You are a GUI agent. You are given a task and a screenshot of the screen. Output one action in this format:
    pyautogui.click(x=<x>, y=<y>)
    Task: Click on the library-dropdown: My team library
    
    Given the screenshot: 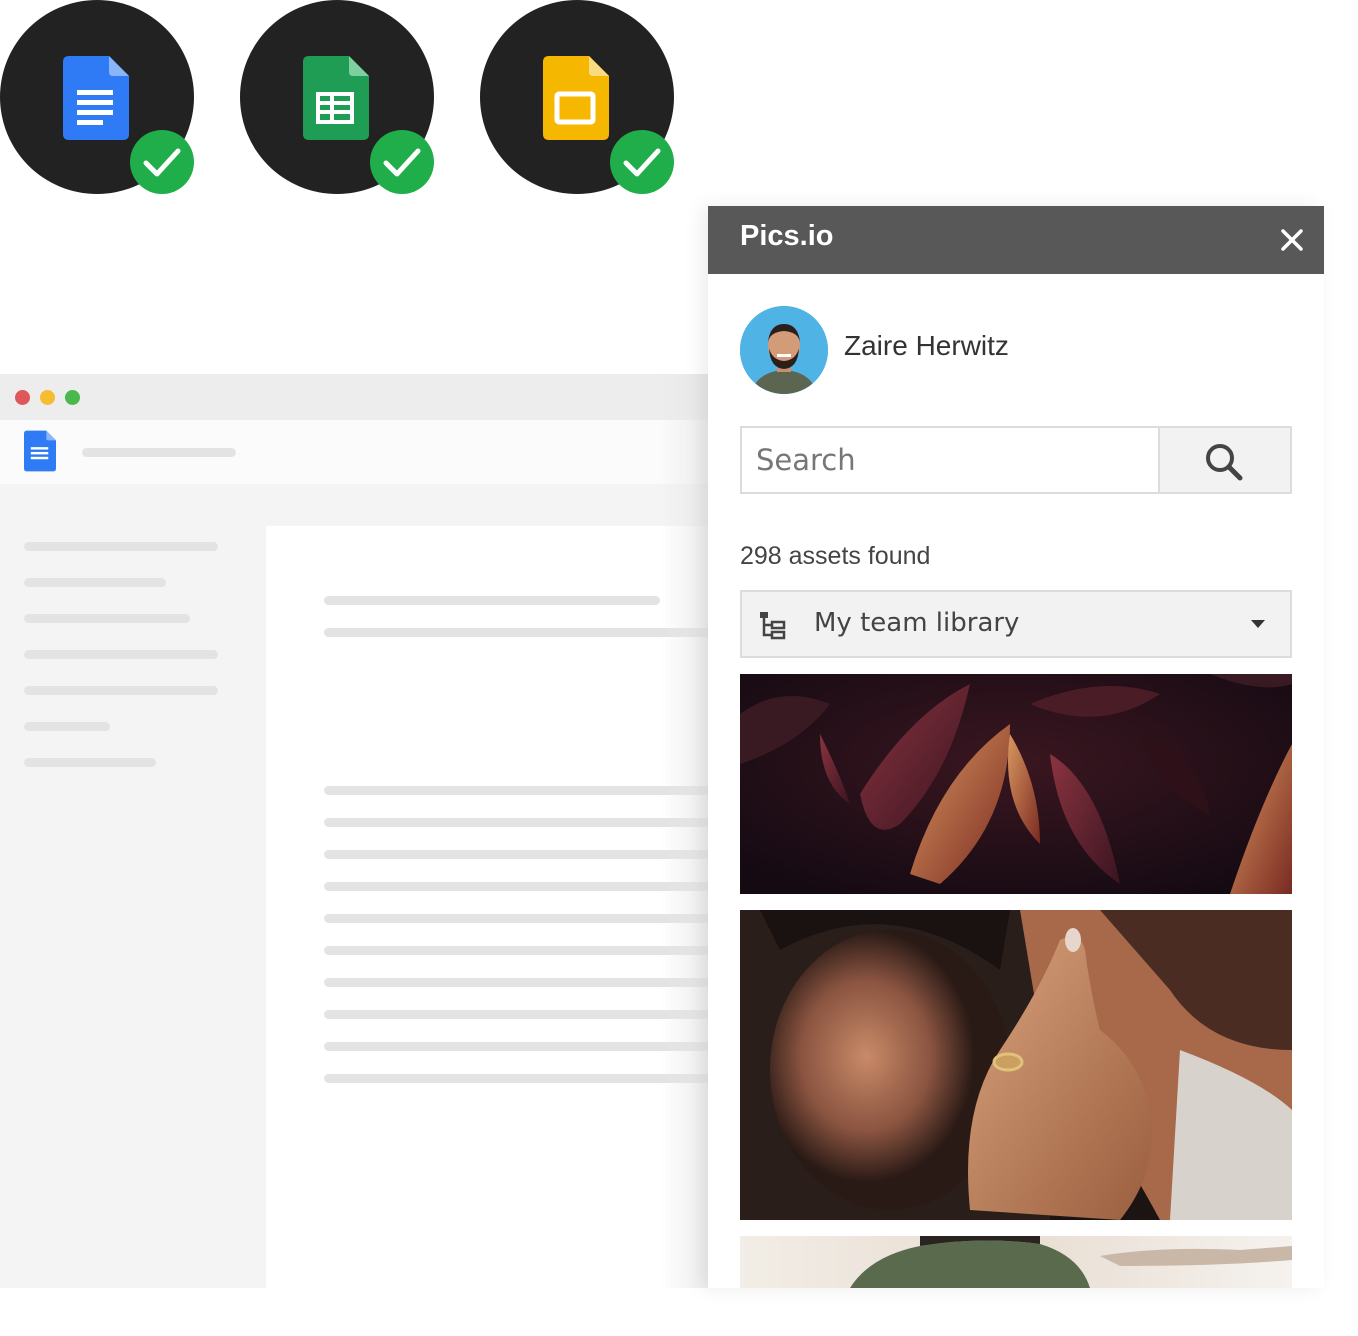 What is the action you would take?
    pyautogui.click(x=1016, y=624)
    